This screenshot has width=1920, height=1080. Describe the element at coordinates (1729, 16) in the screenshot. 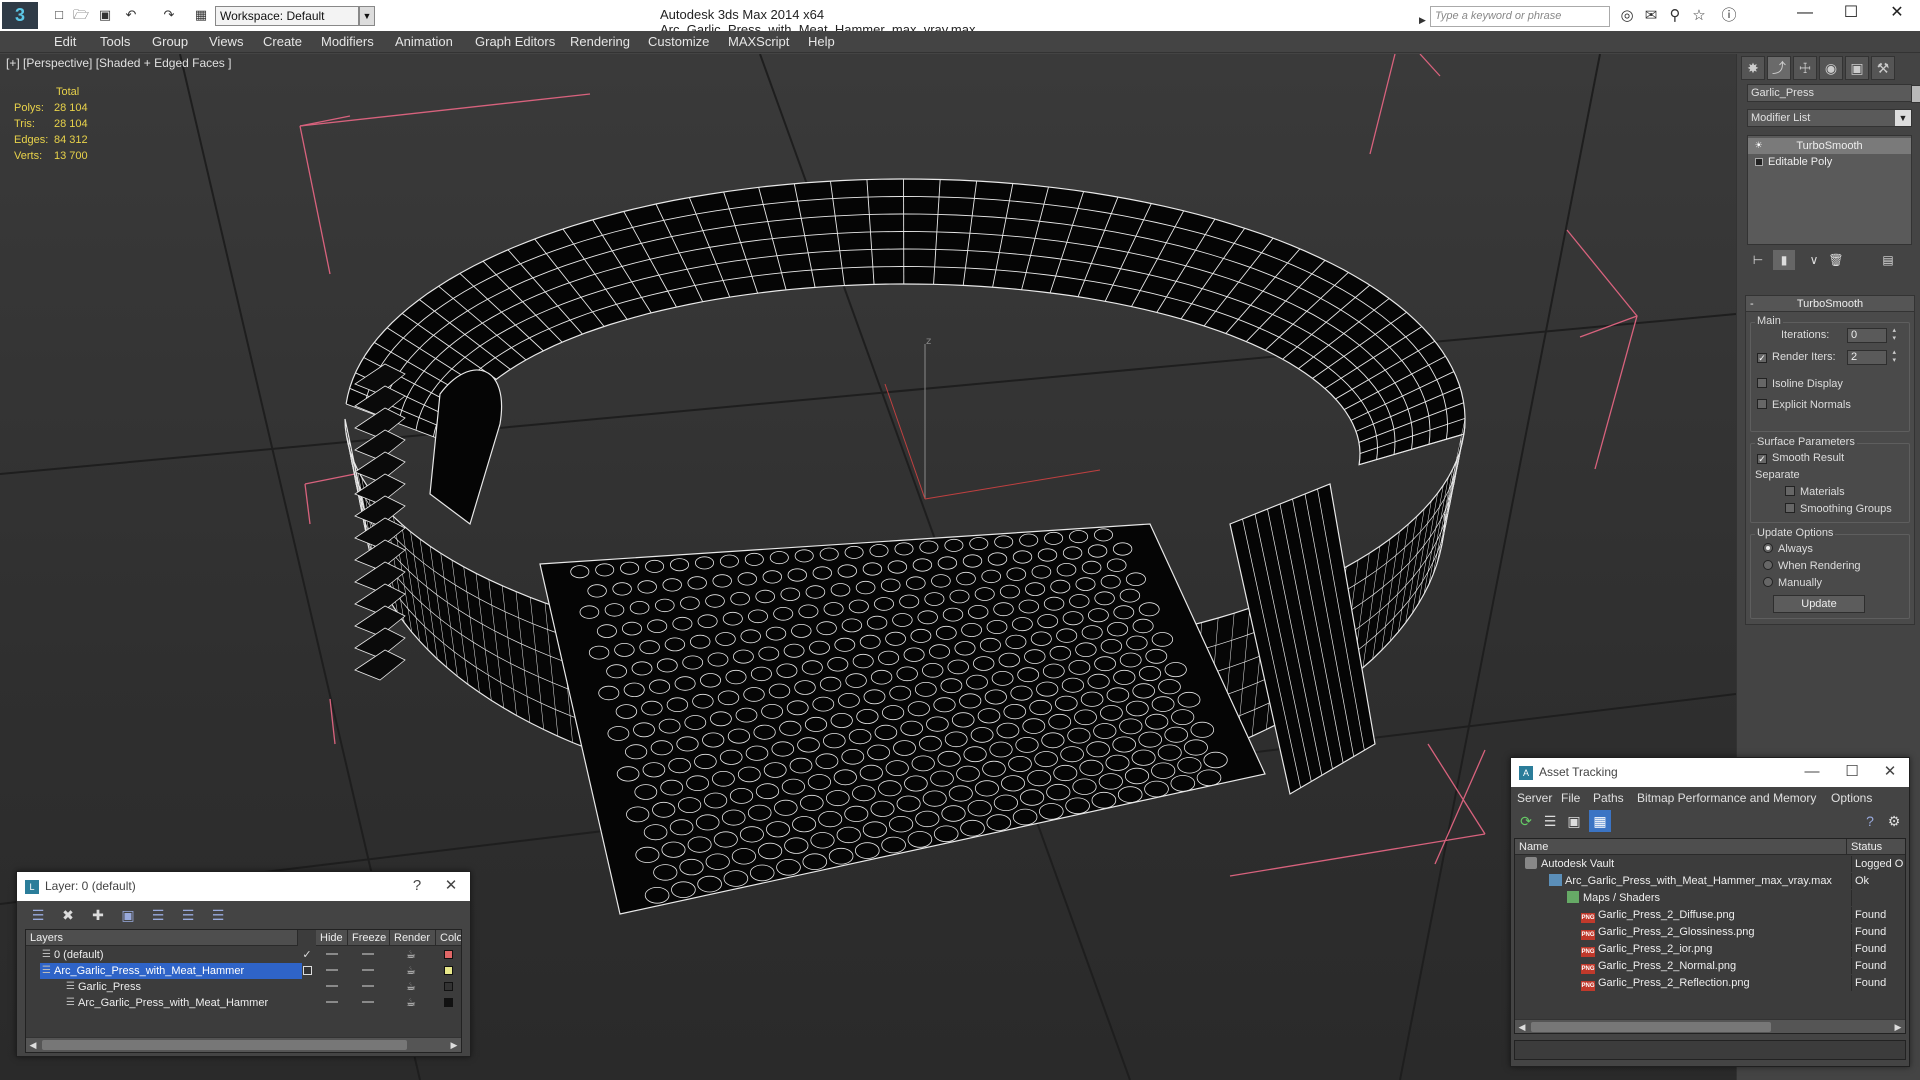

I see `help-icon: ⓘ` at that location.